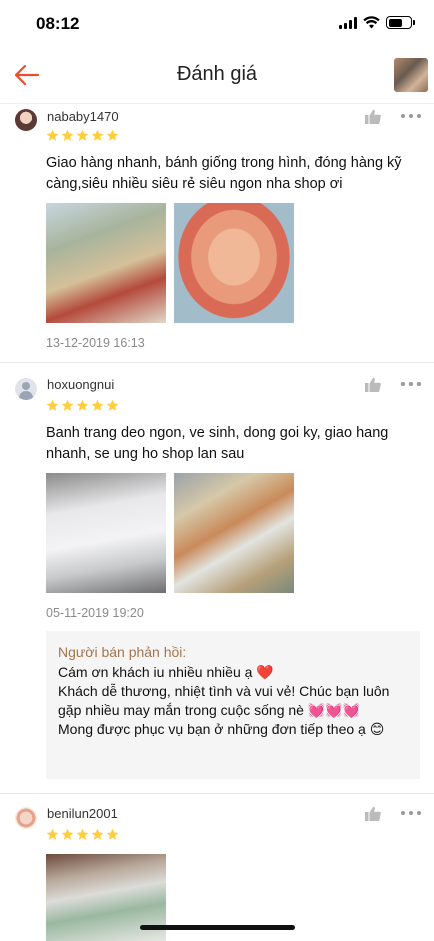 The height and width of the screenshot is (941, 434). I want to click on review-username: benilun2001, so click(82, 813).